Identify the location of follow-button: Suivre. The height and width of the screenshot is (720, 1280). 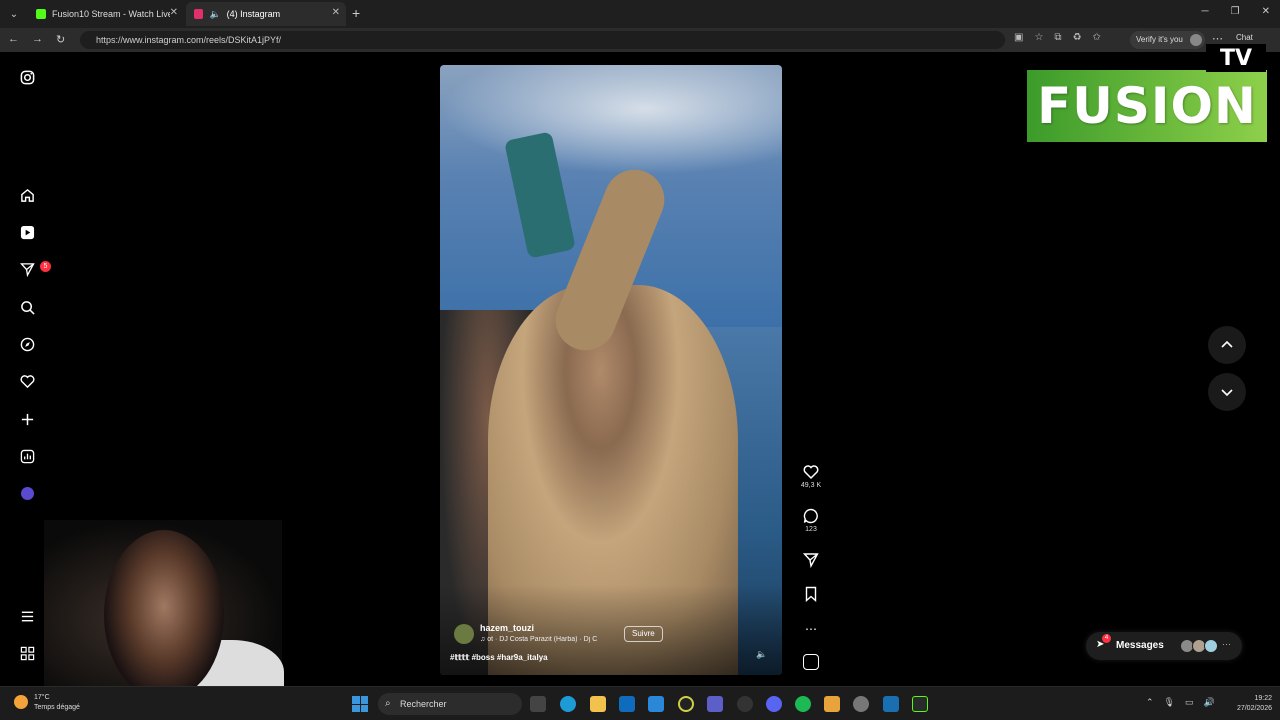
(643, 634).